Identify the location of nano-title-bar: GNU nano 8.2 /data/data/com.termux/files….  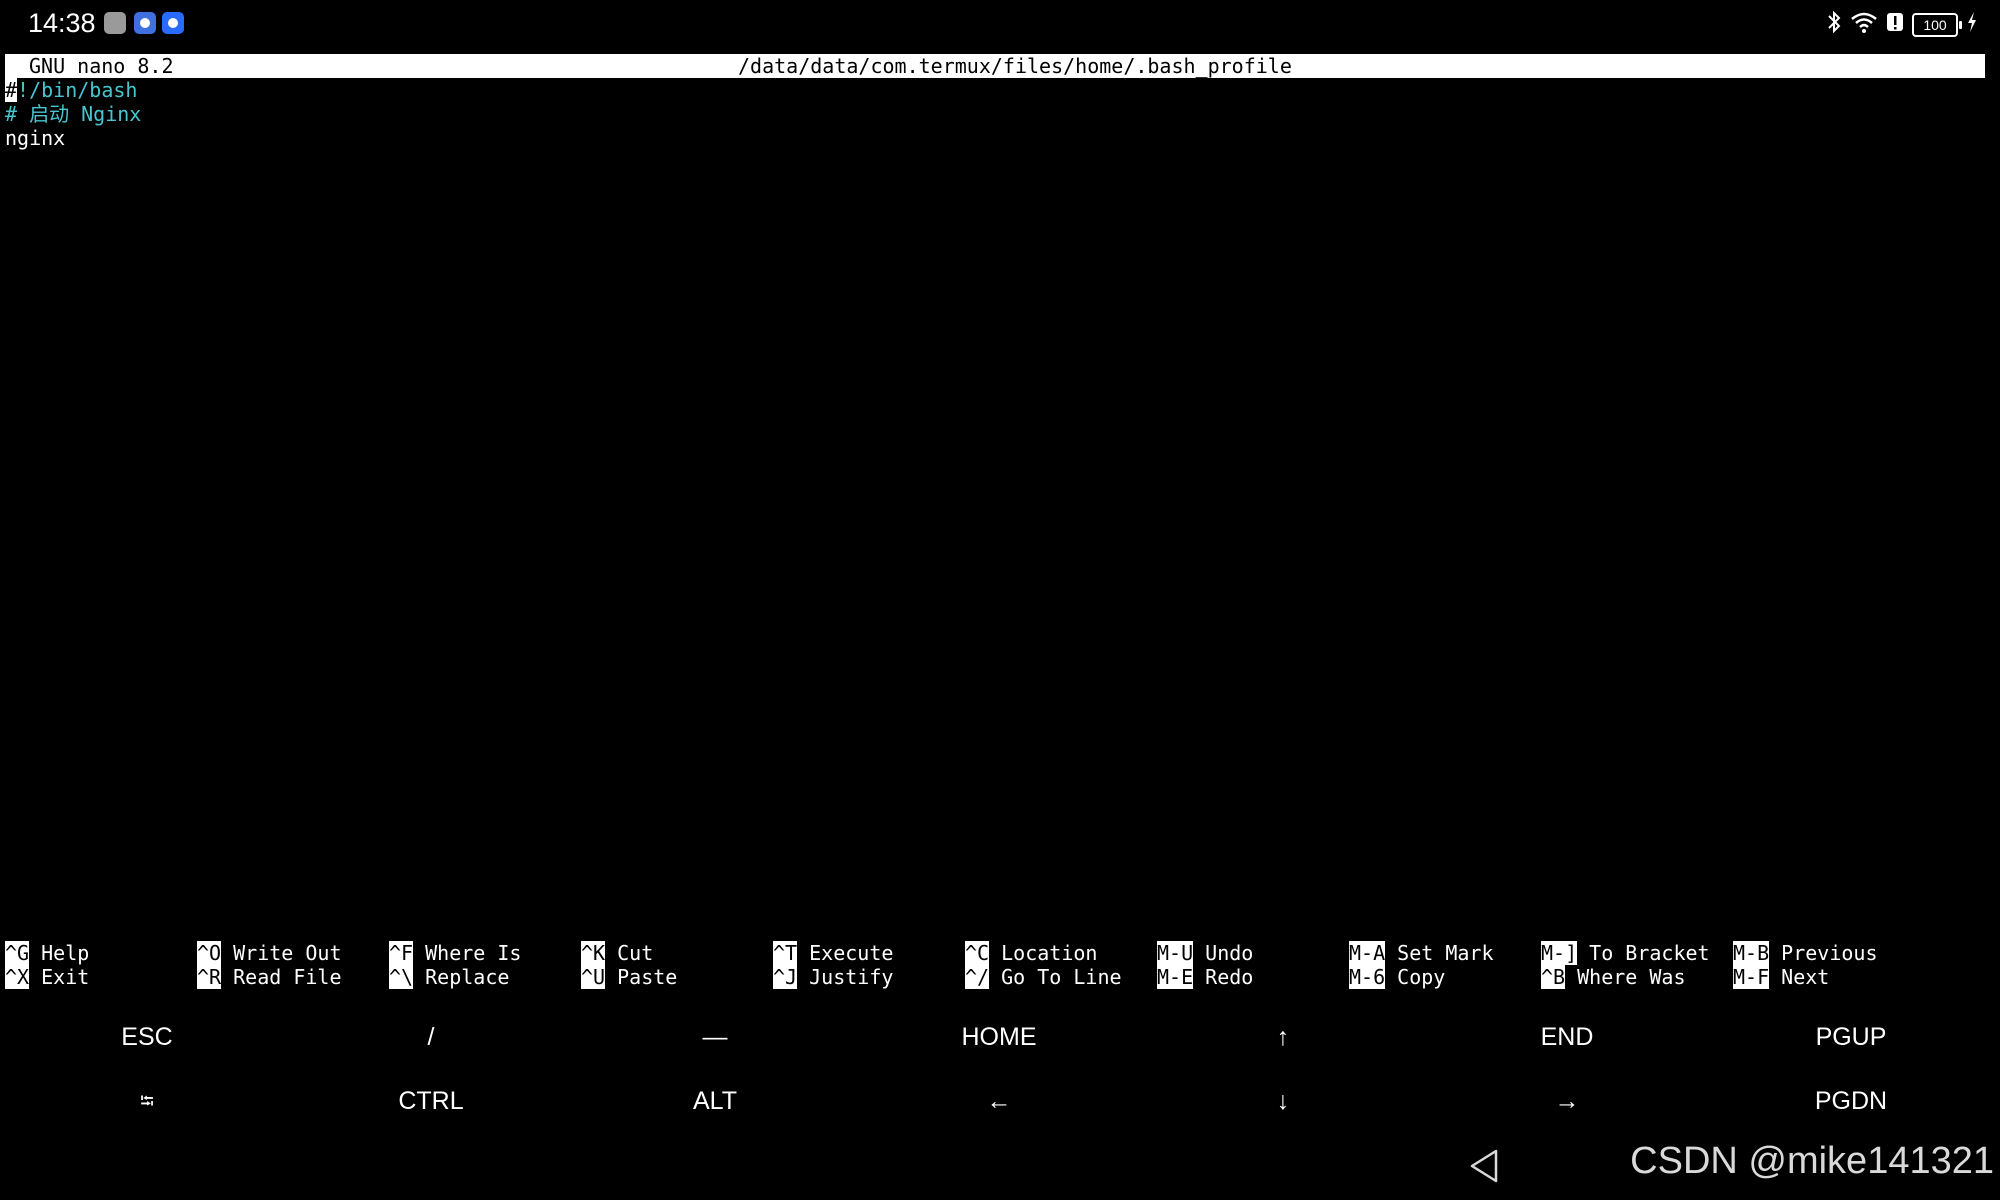
(995, 66).